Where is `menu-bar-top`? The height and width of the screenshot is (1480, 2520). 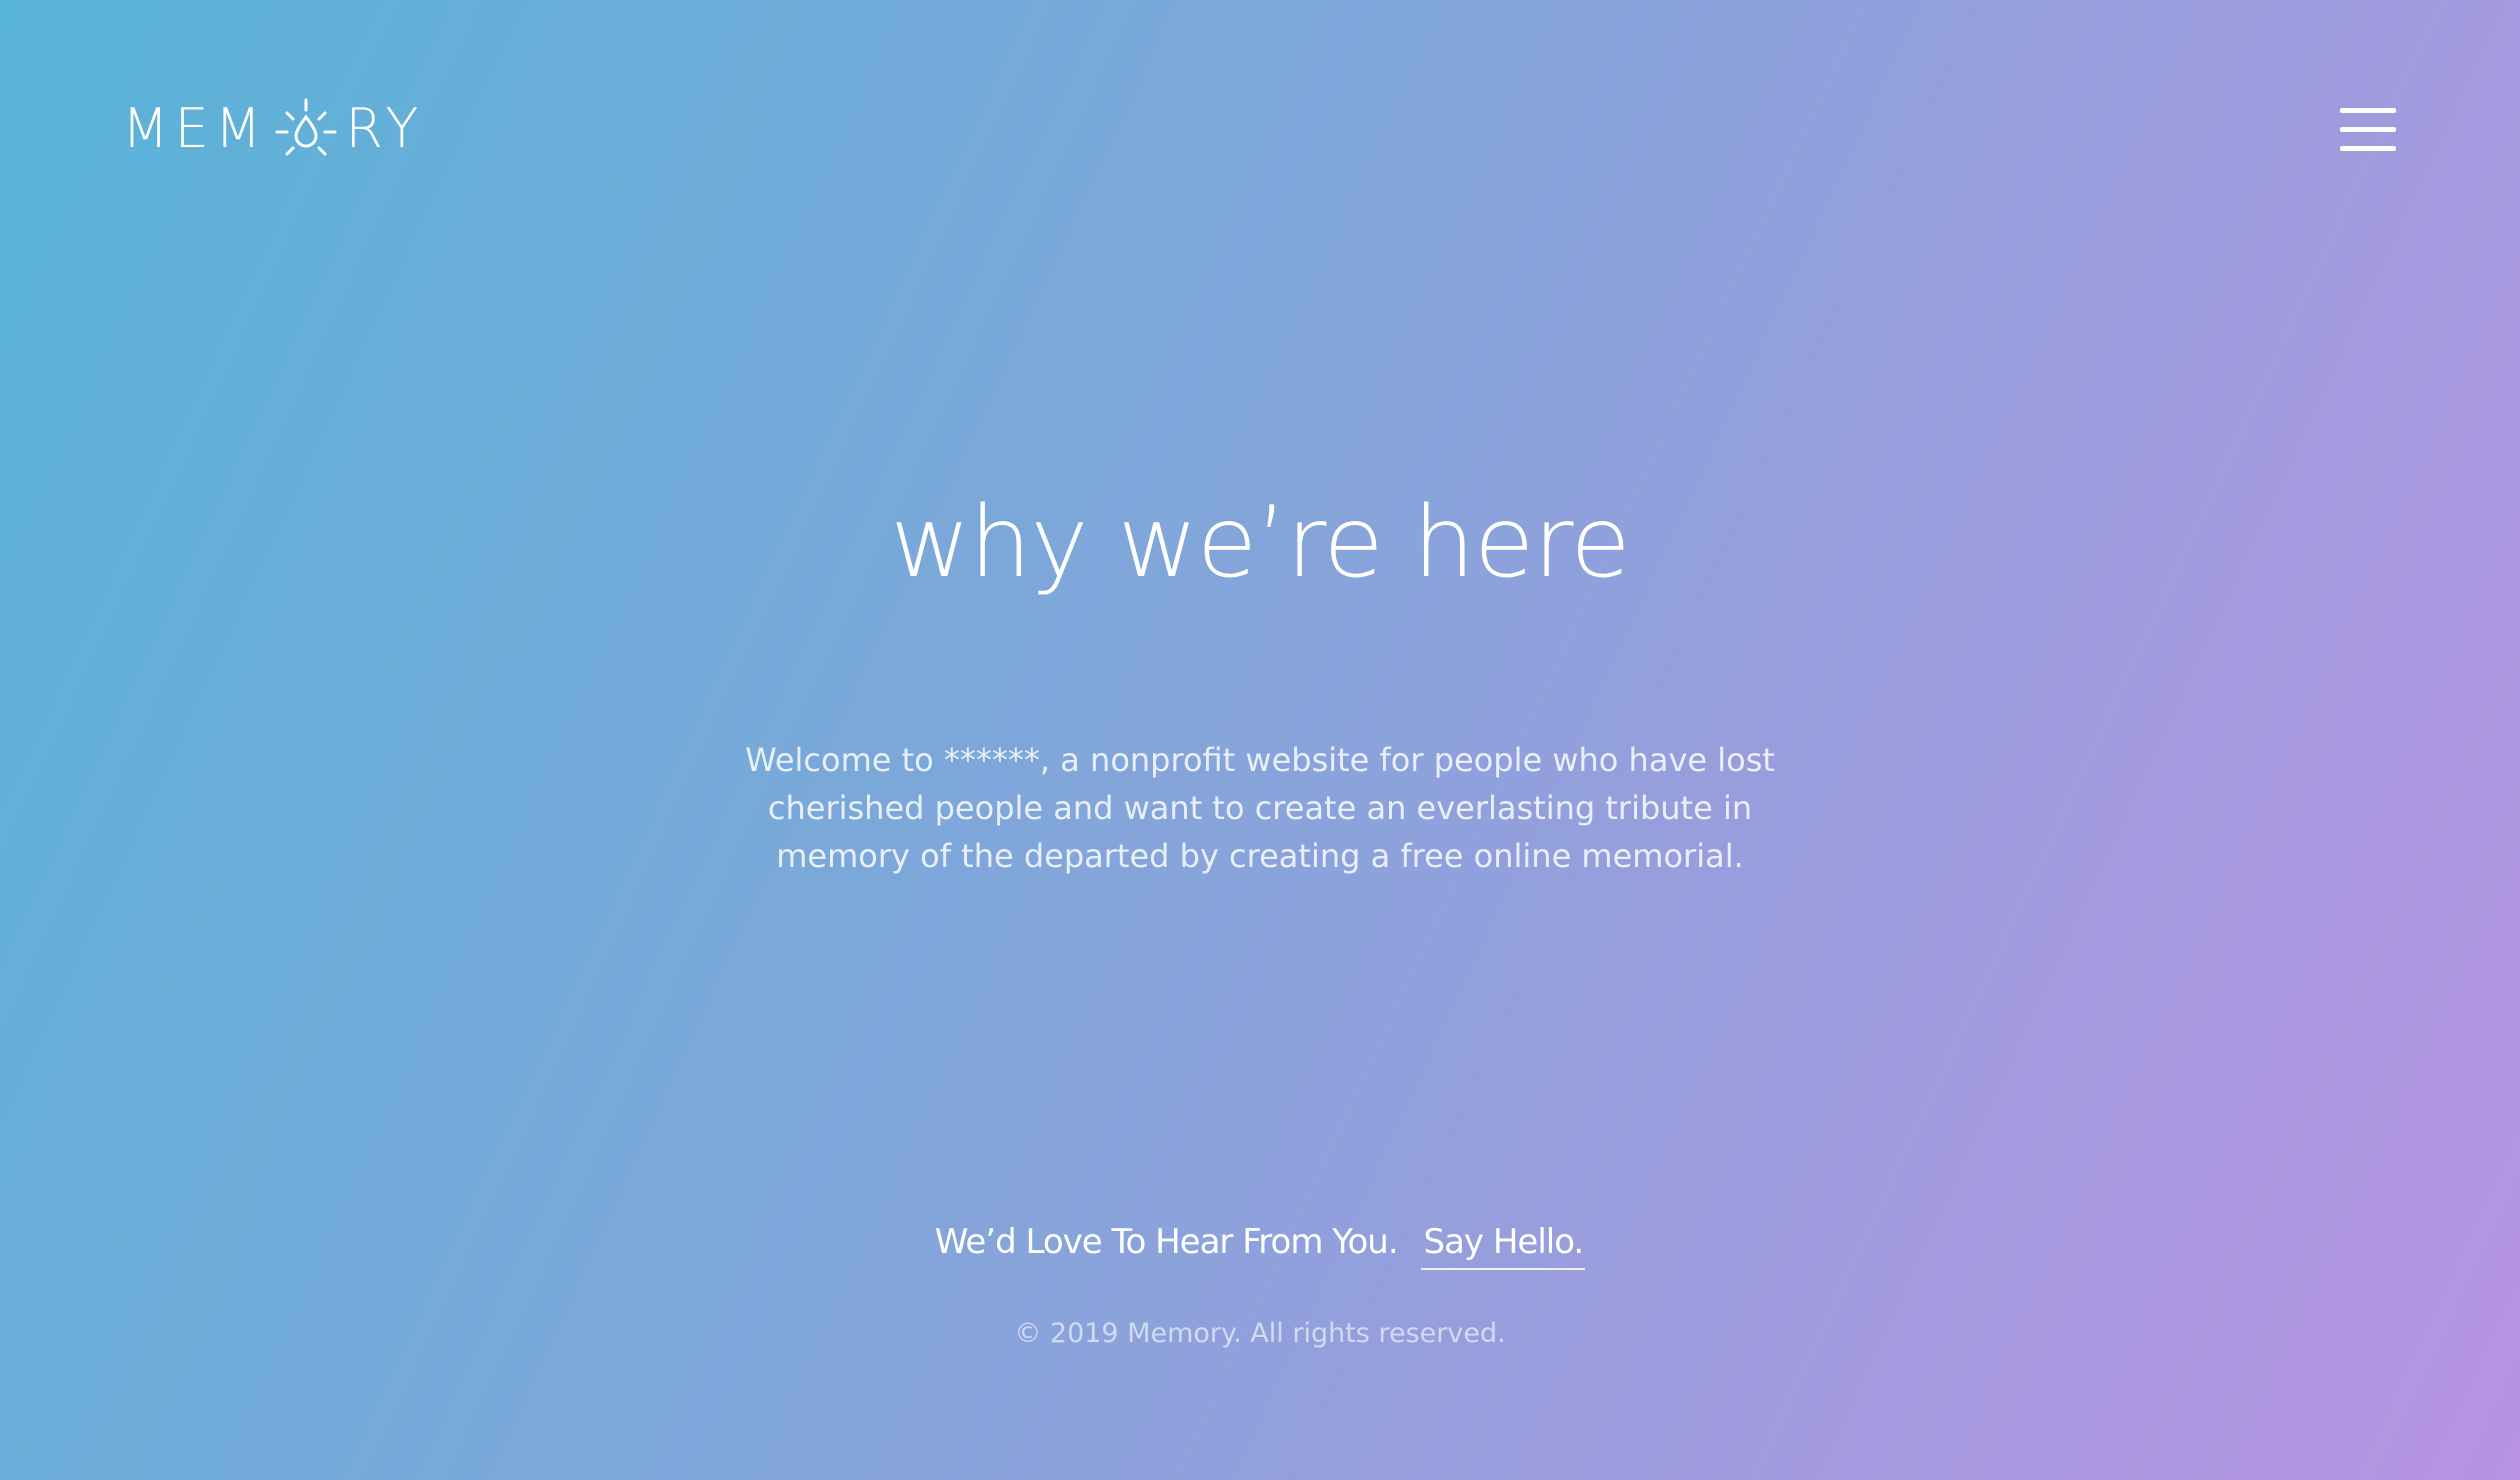 menu-bar-top is located at coordinates (2368, 110).